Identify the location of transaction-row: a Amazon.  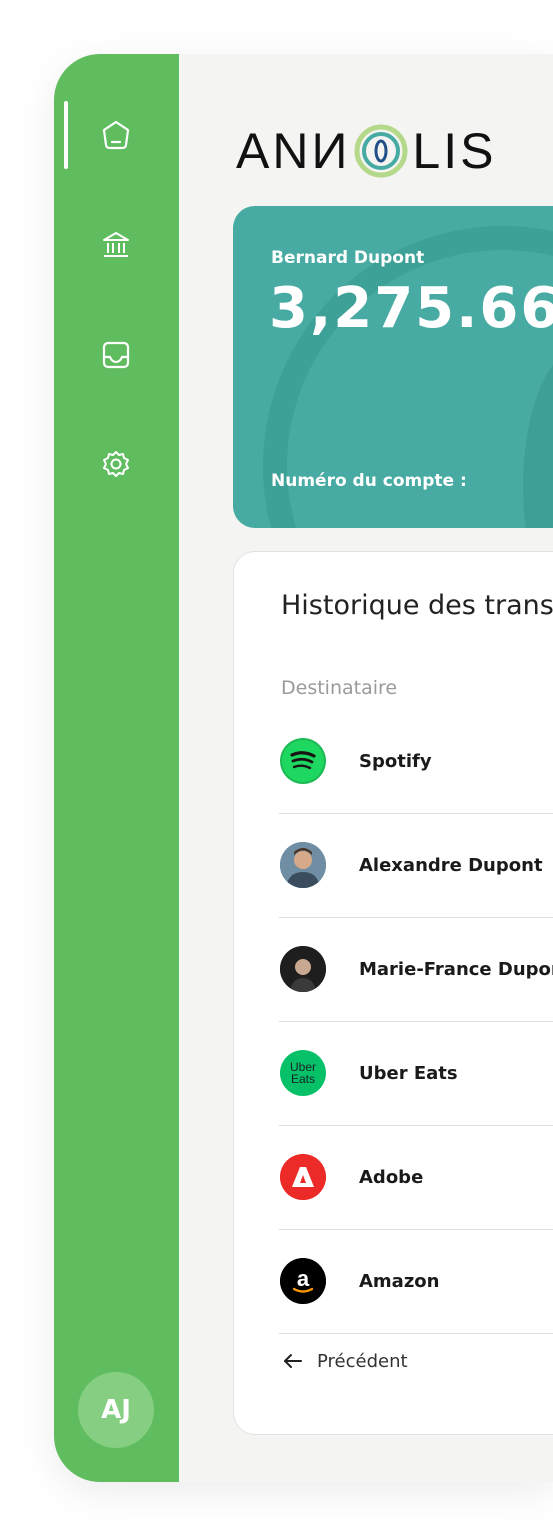
(416, 1282).